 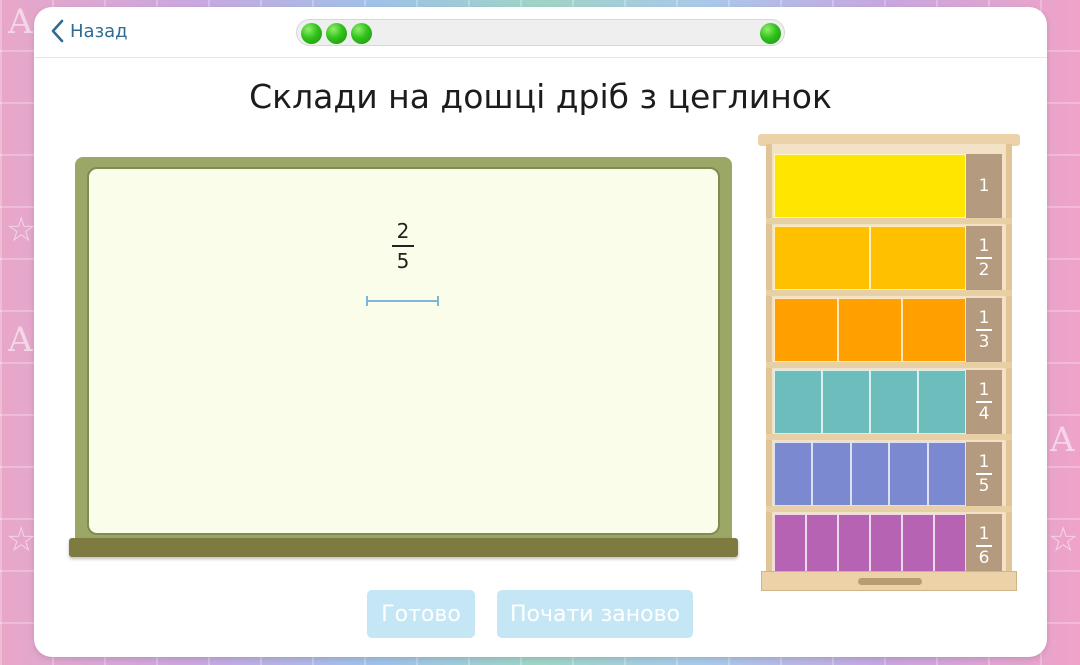 What do you see at coordinates (984, 558) in the screenshot?
I see `brick-label-denominator: 6` at bounding box center [984, 558].